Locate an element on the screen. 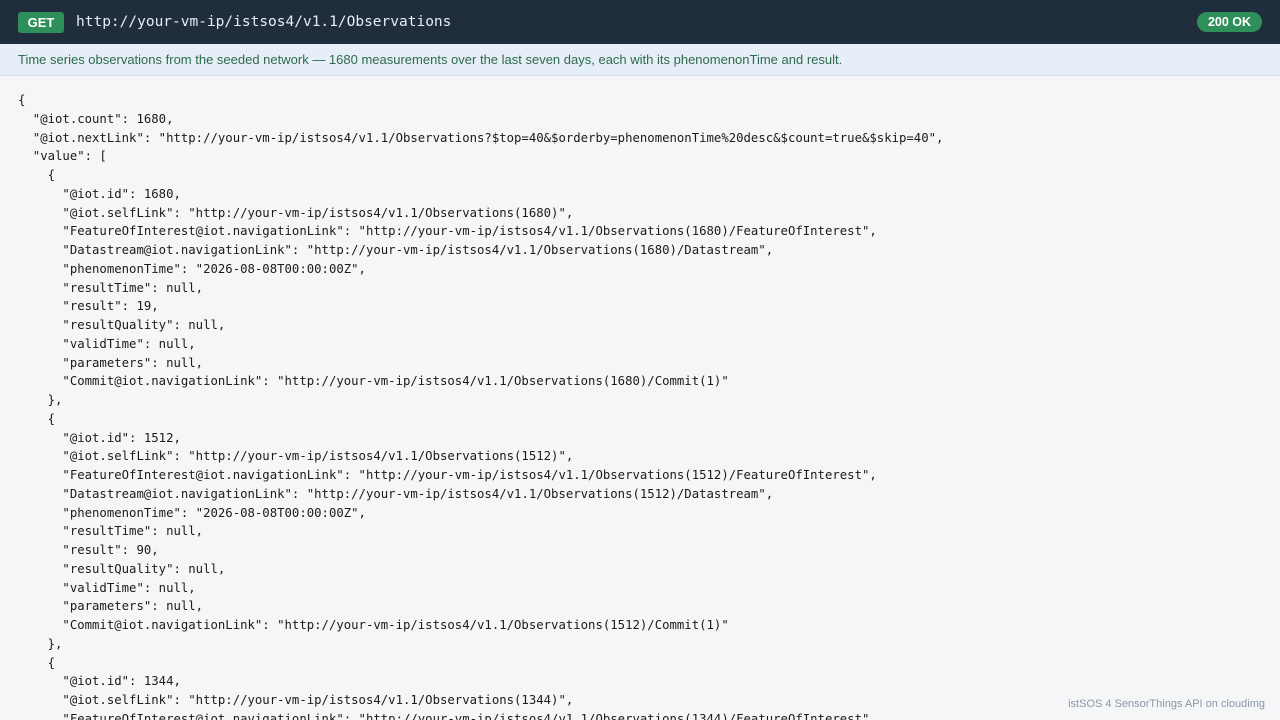  http-method-badge: GET is located at coordinates (41, 22).